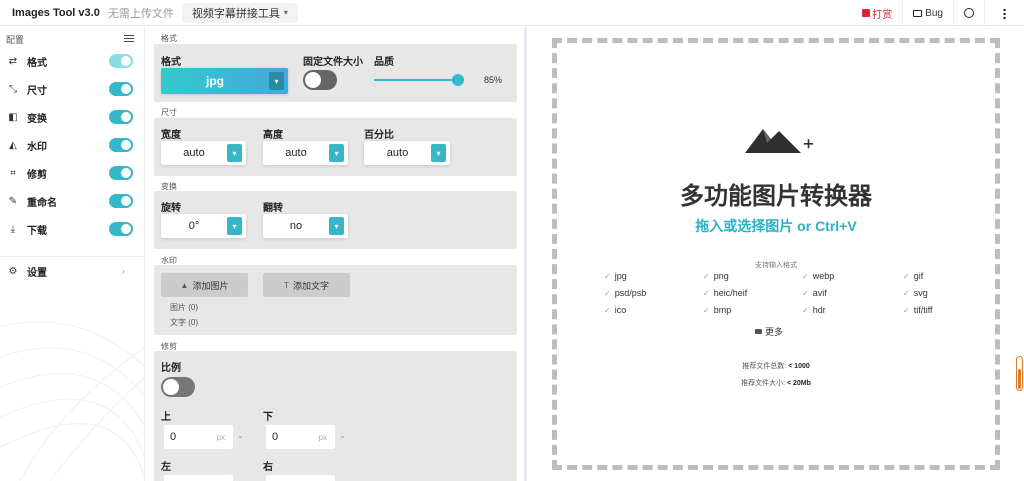 This screenshot has height=481, width=1024. Describe the element at coordinates (798, 383) in the screenshot. I see `rec-size-value: < 20Mb` at that location.